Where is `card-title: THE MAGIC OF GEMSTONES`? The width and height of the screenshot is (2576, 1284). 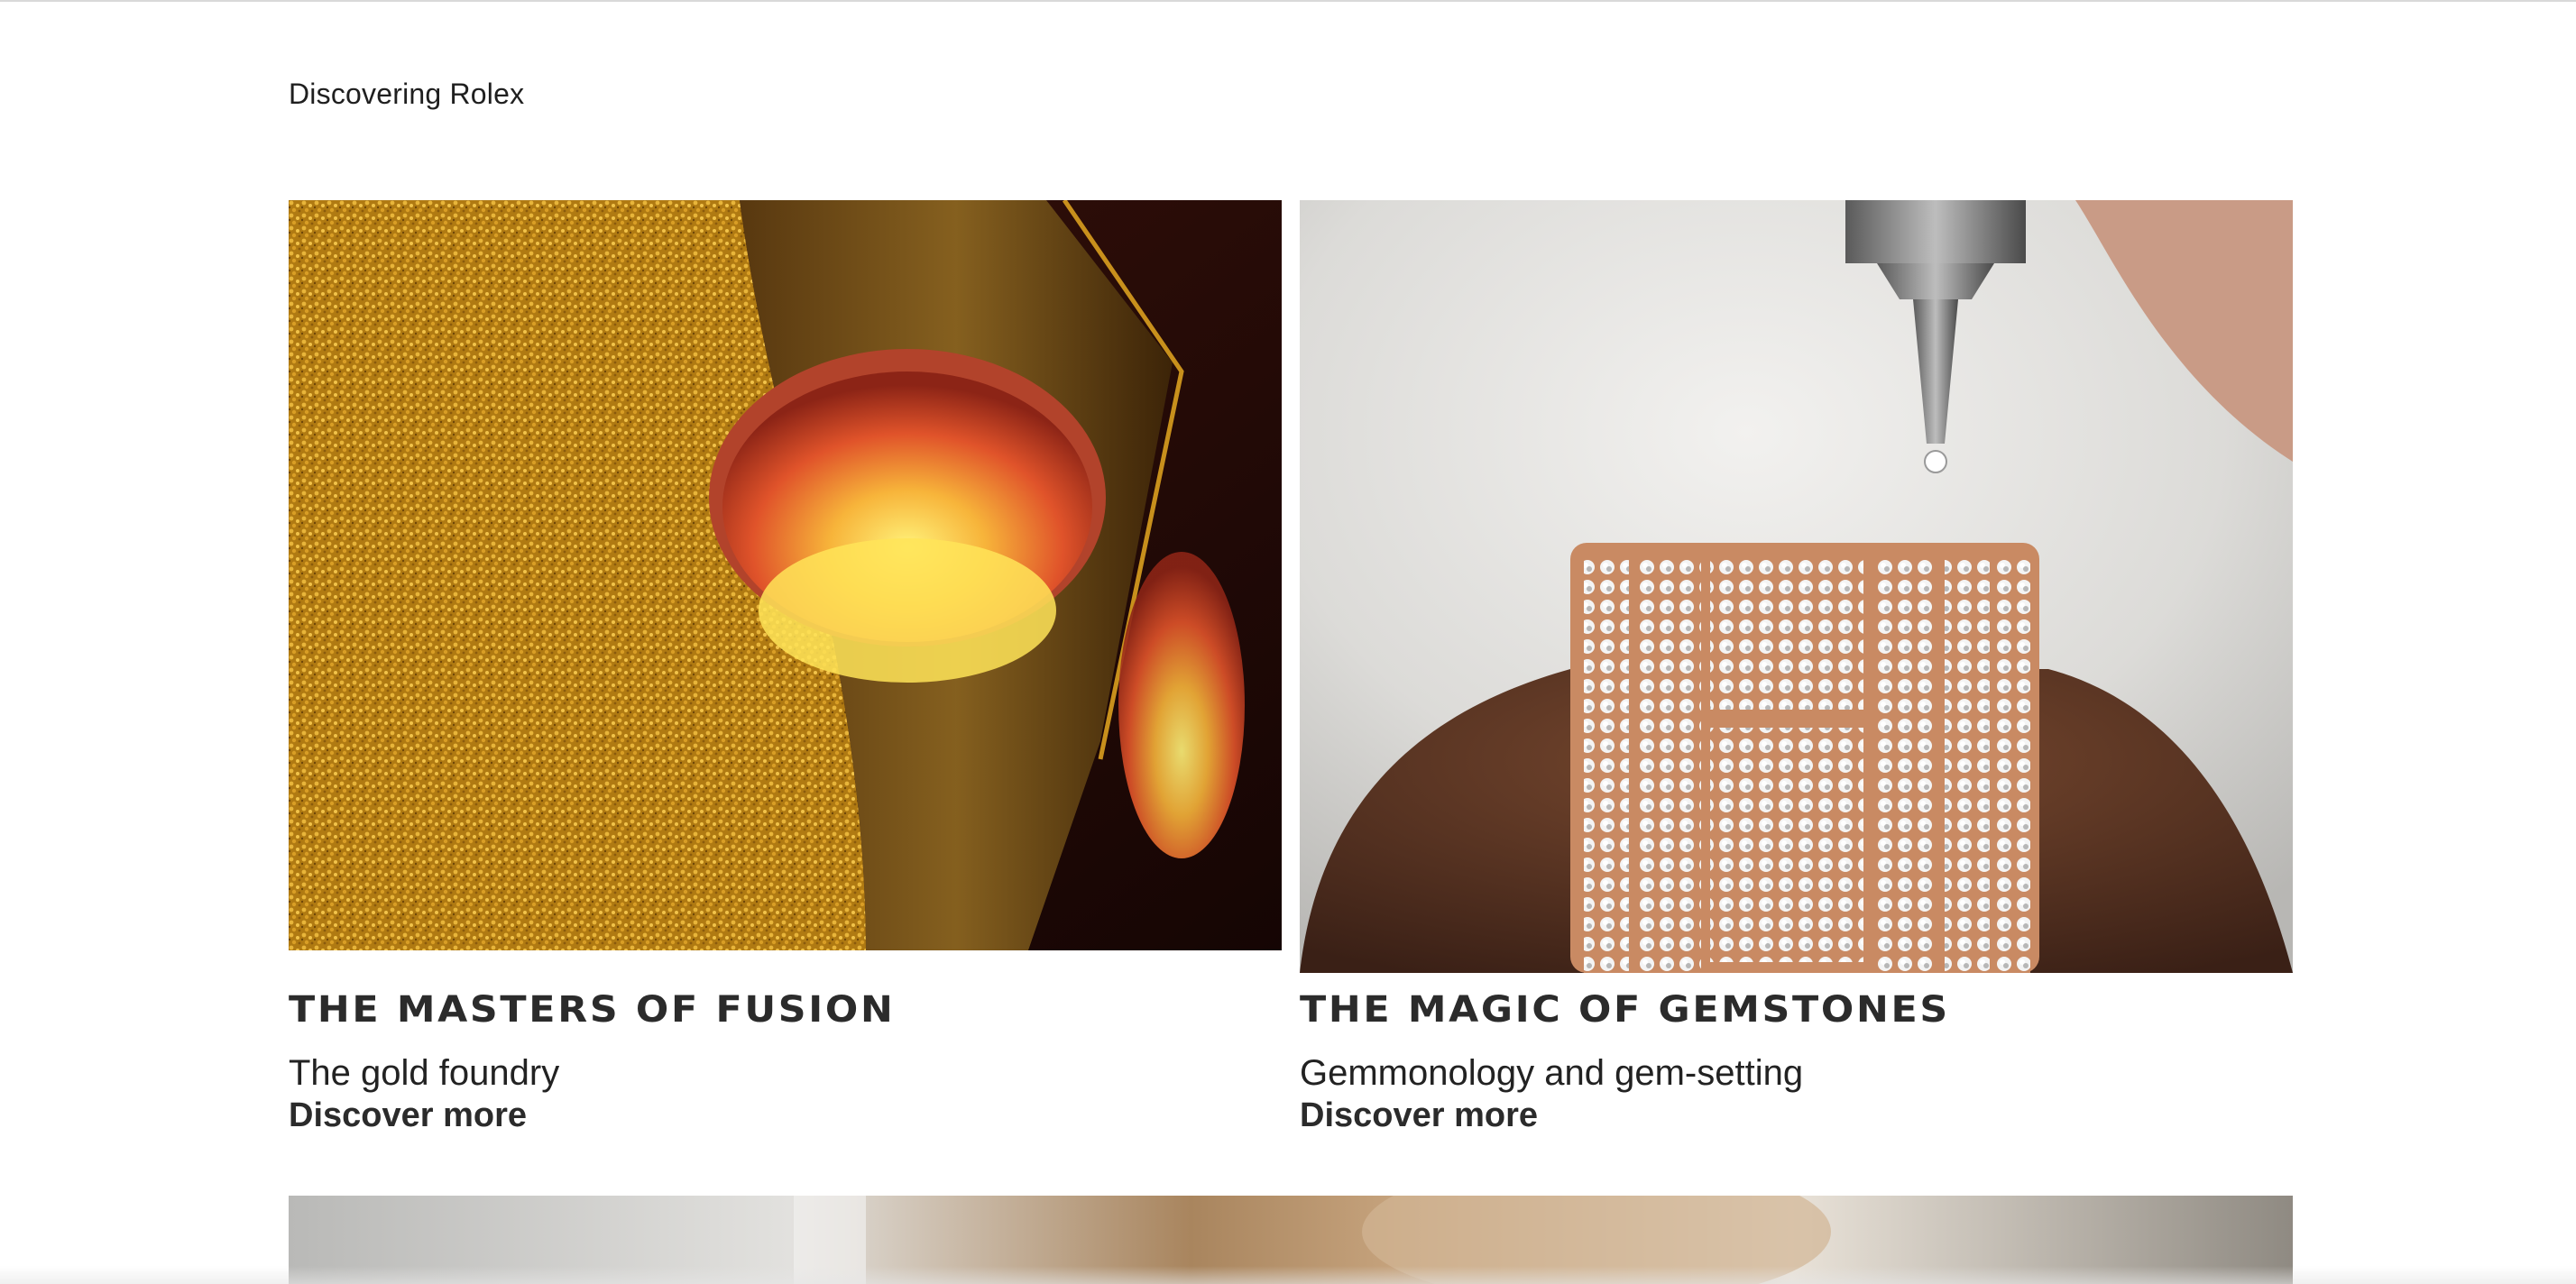
card-title: THE MAGIC OF GEMSTONES is located at coordinates (1625, 1010).